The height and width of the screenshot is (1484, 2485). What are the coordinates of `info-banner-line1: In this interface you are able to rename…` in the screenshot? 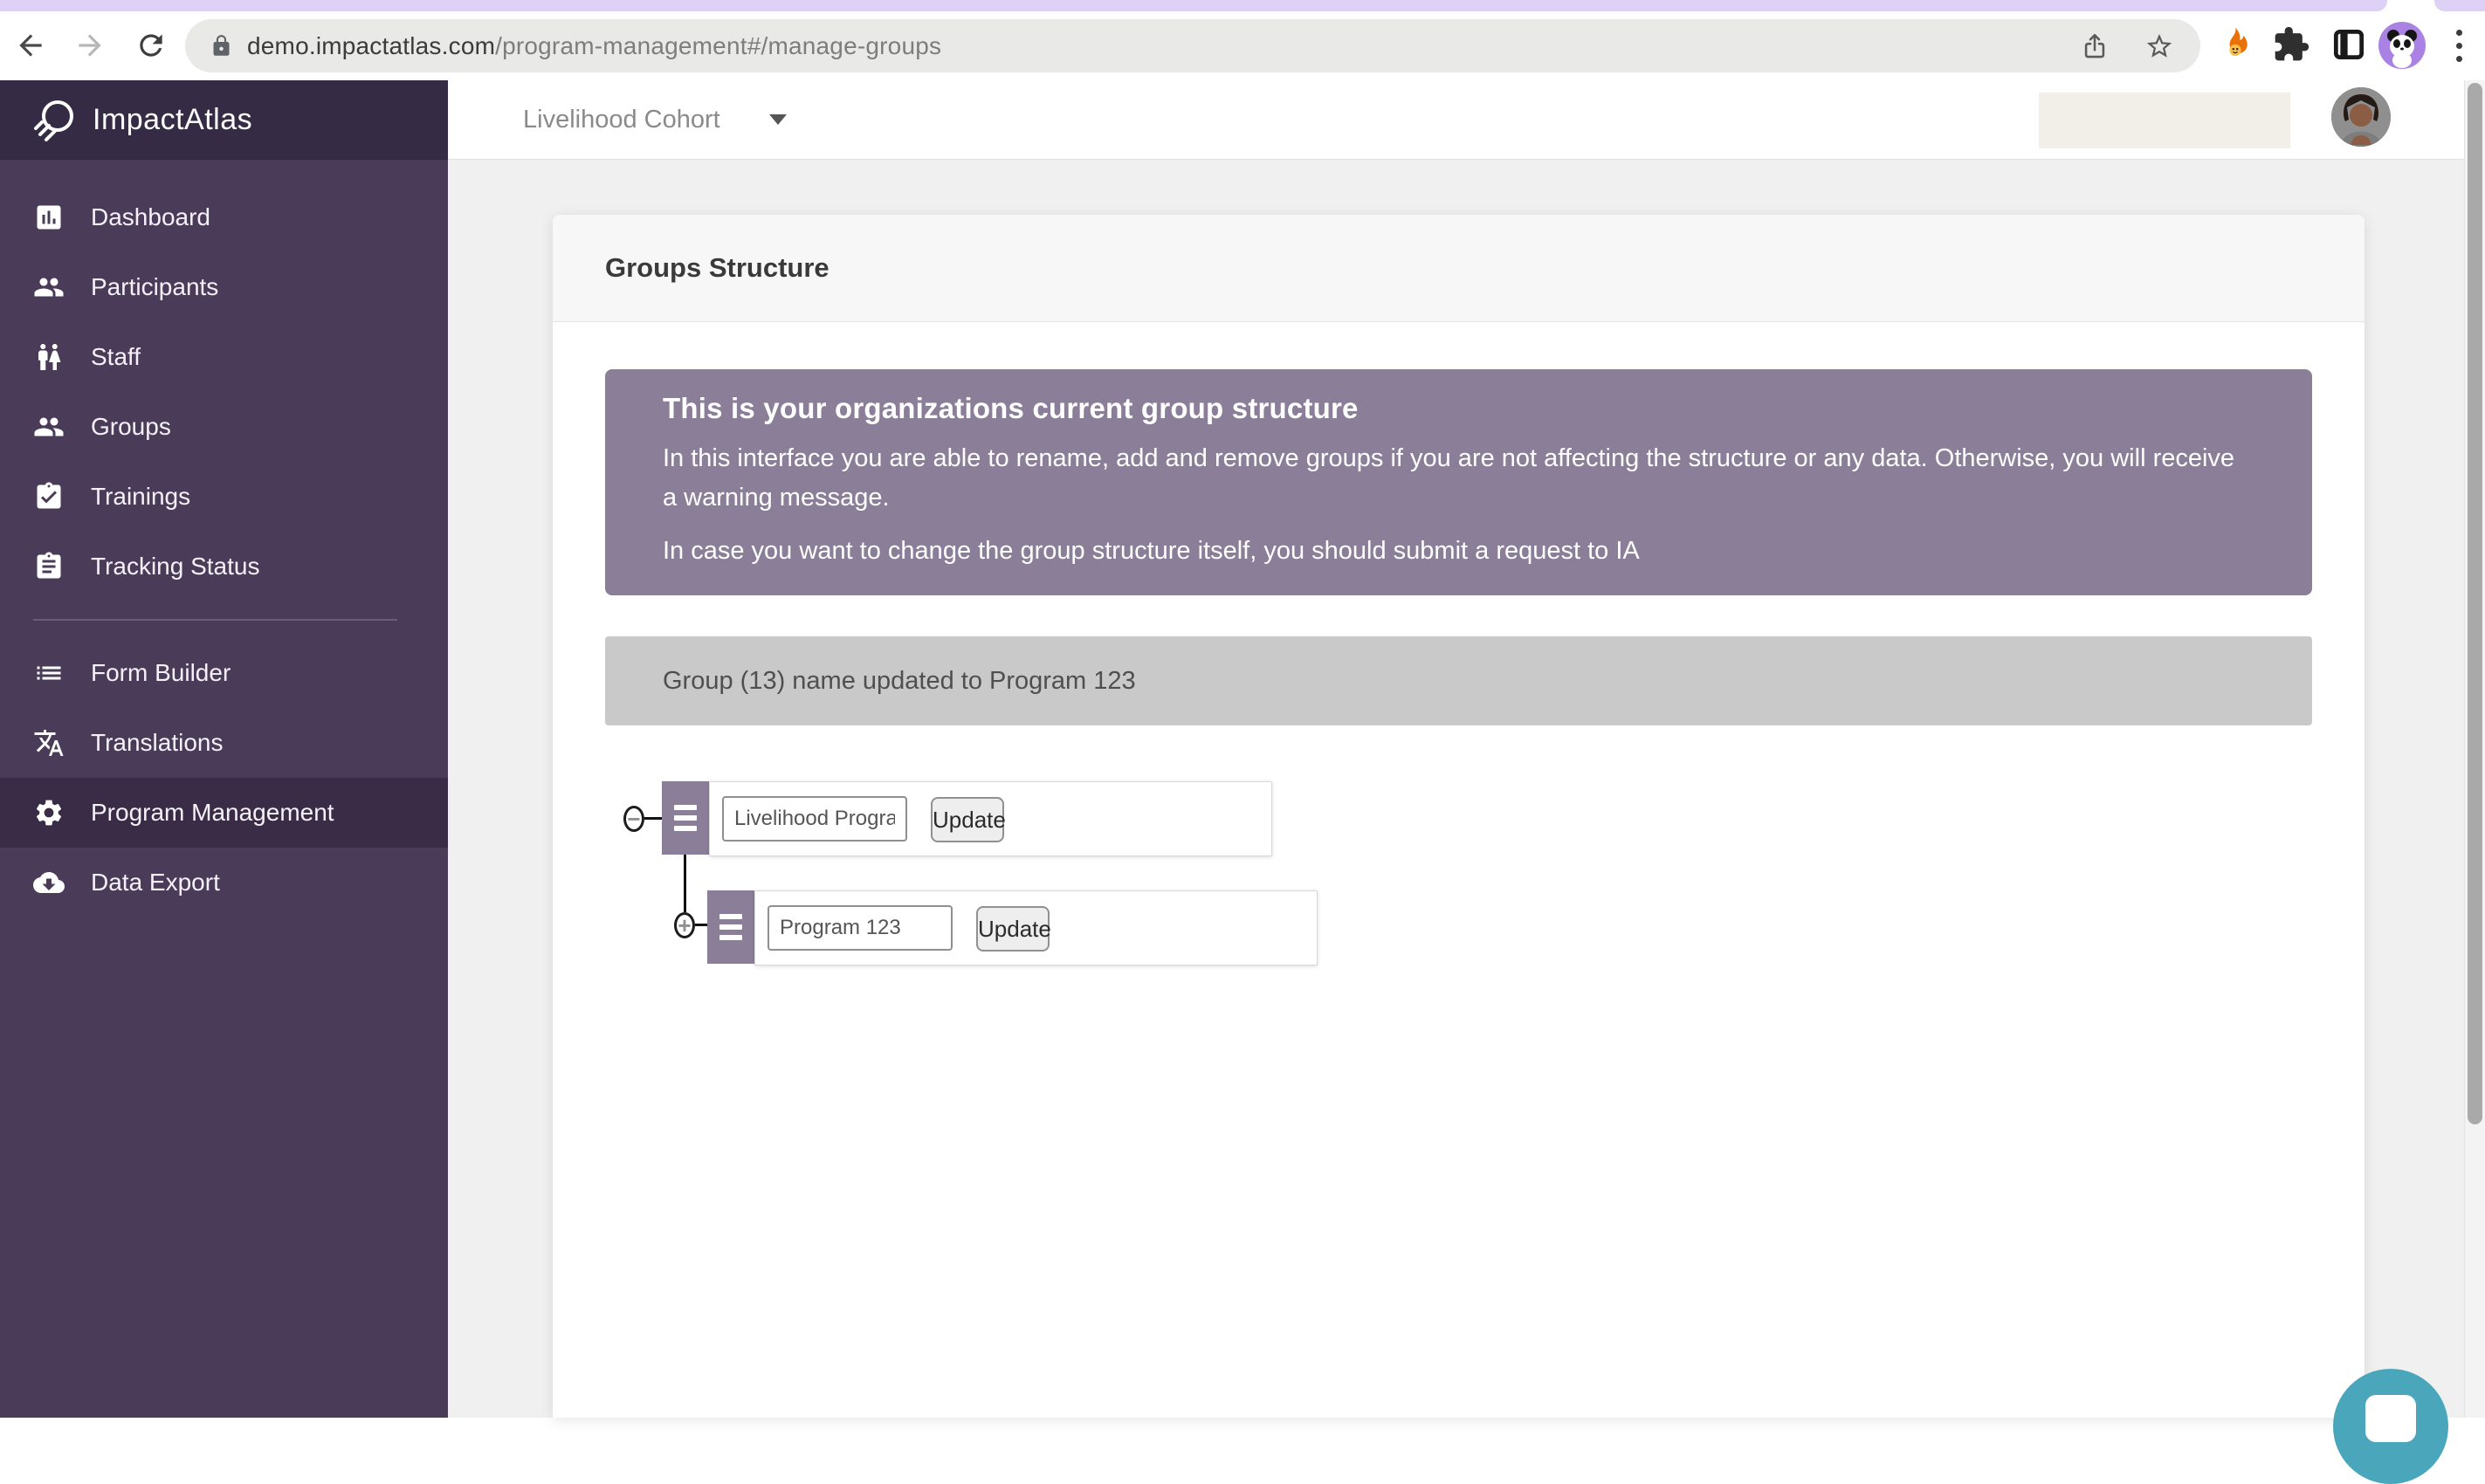 It's located at (1449, 478).